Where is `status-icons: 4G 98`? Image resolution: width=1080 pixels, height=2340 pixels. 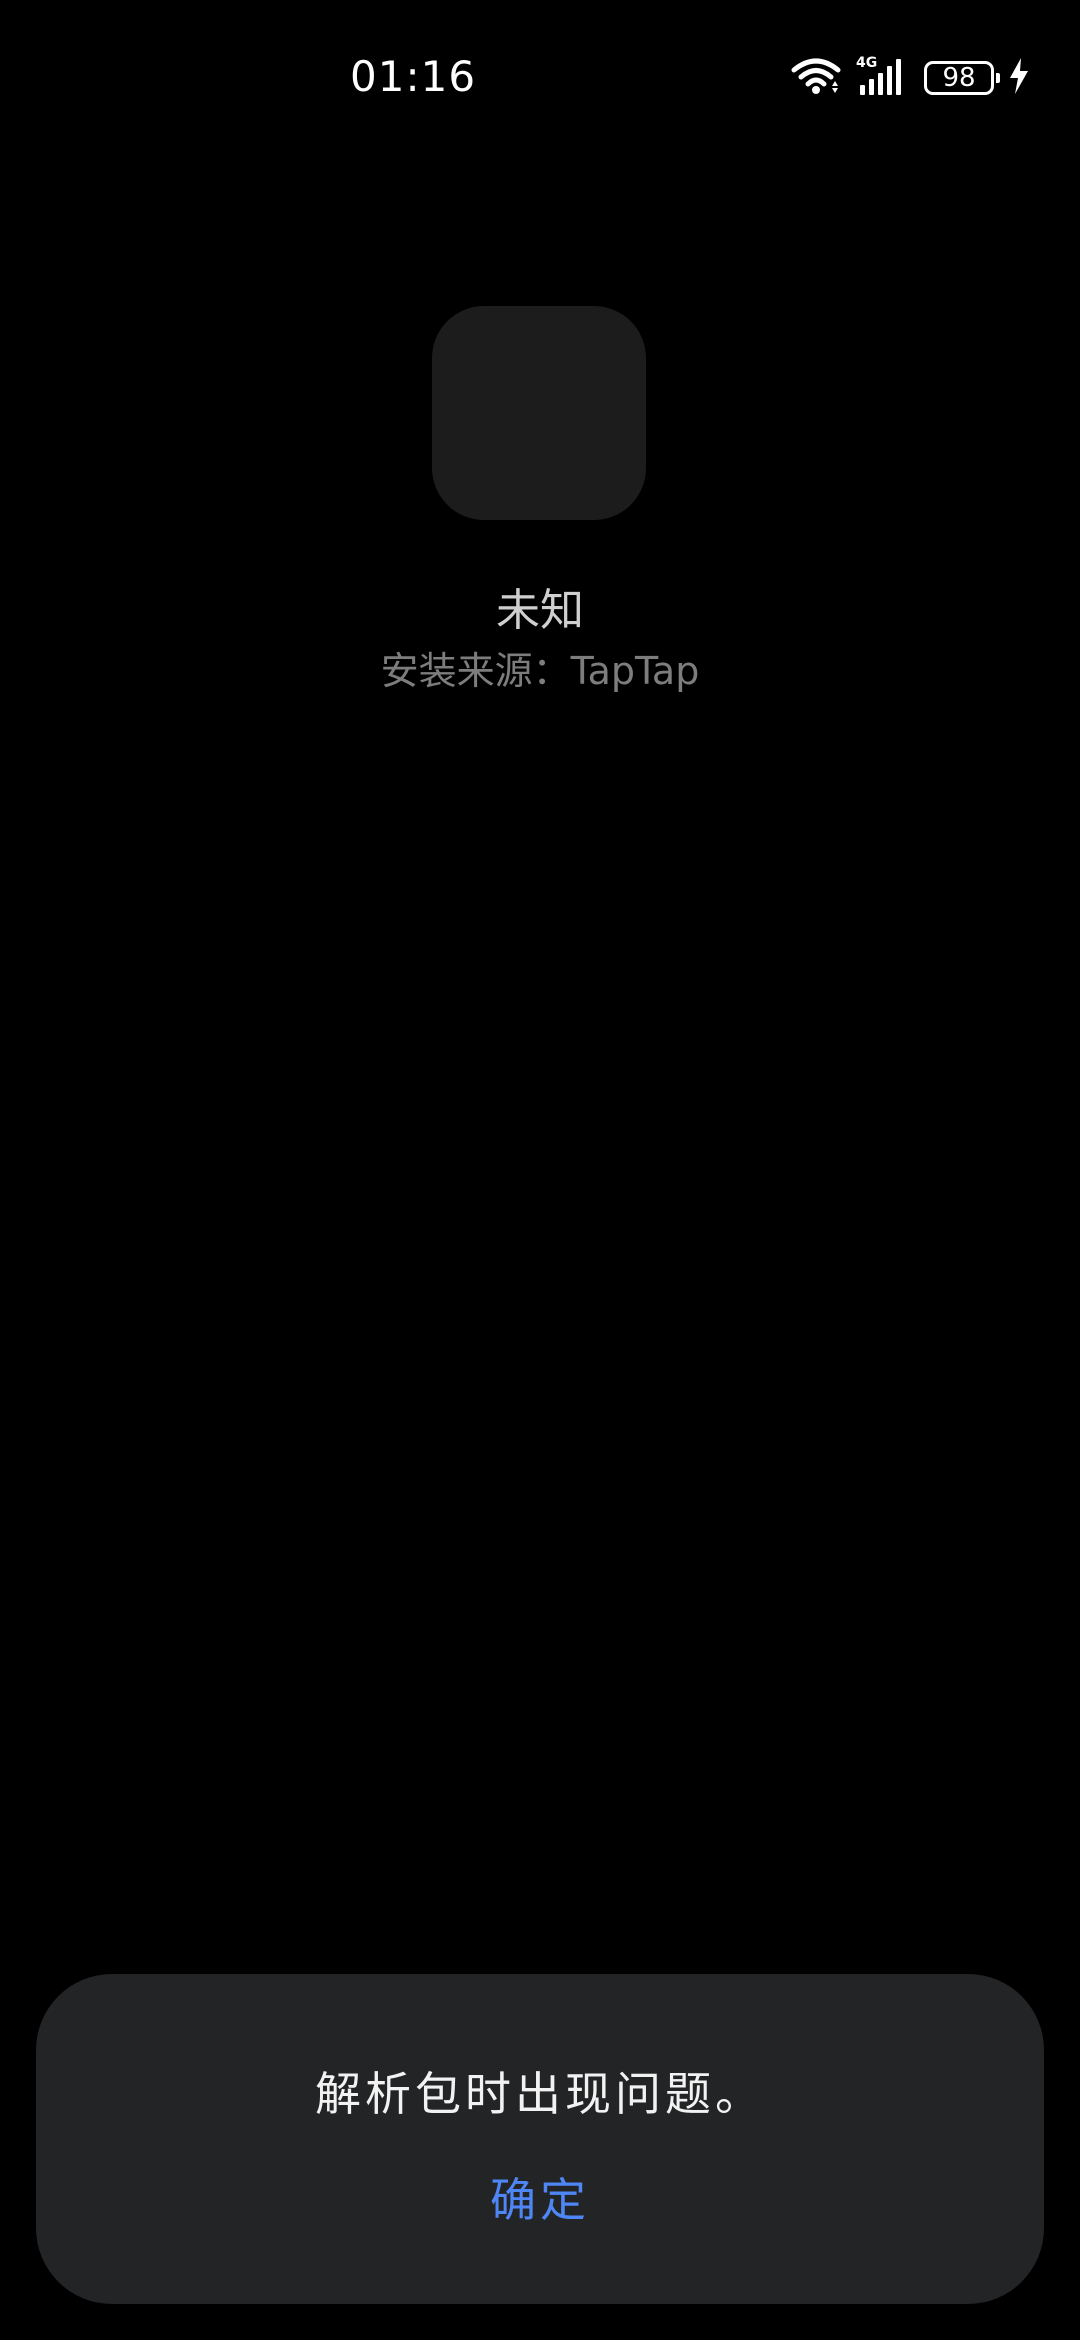 status-icons: 4G 98 is located at coordinates (910, 78).